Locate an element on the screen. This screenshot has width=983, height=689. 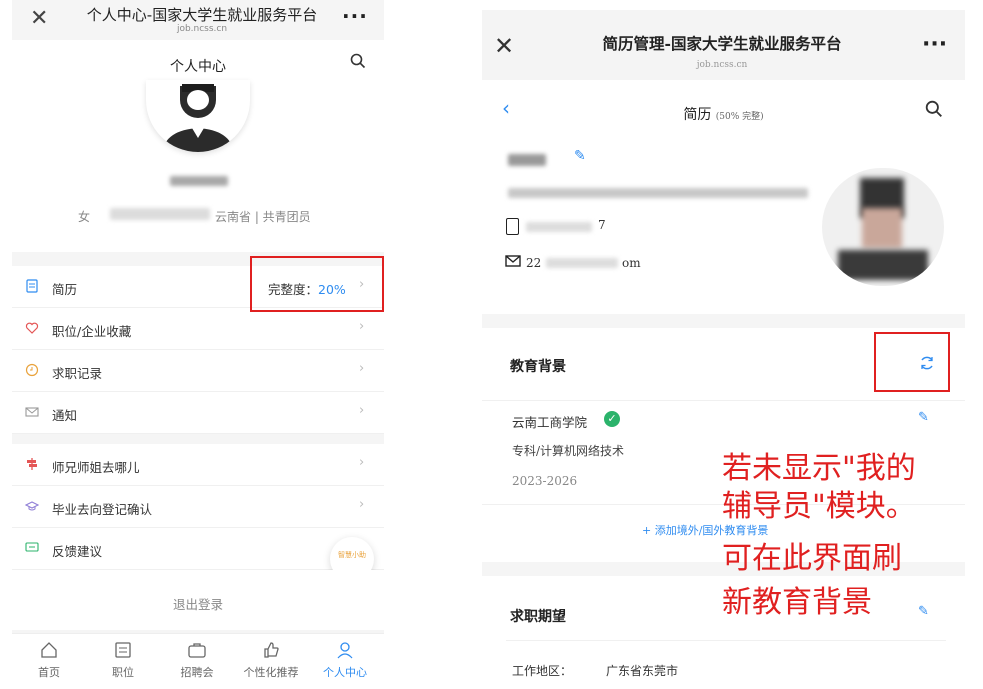
menu-item-graduation-registration: 毕业去向登记确认 › is located at coordinates (198, 507).